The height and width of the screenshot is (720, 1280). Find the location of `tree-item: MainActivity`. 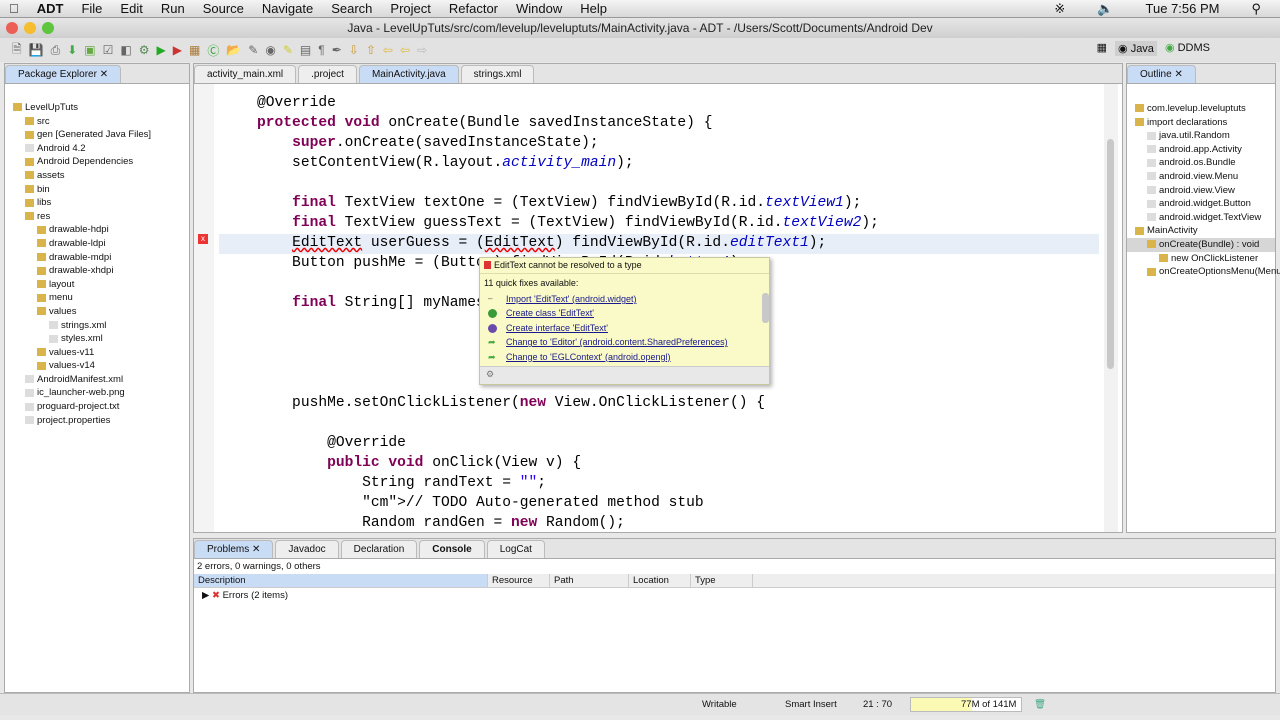

tree-item: MainActivity is located at coordinates (1201, 231).